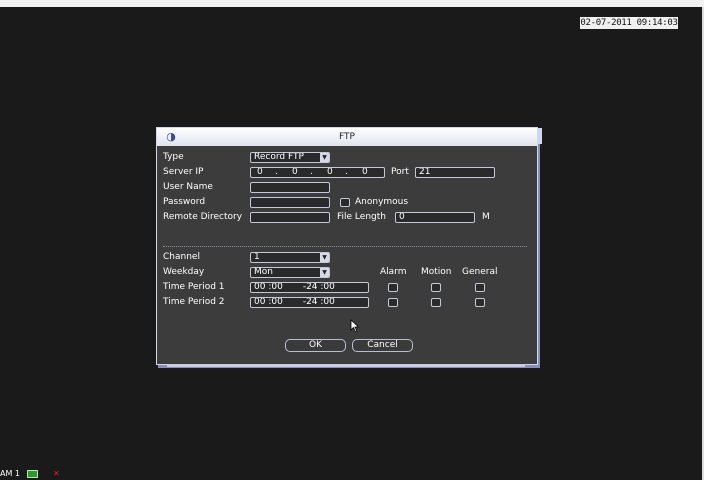 Image resolution: width=704 pixels, height=480 pixels. What do you see at coordinates (346, 365) in the screenshot?
I see `dialog-shadow-line` at bounding box center [346, 365].